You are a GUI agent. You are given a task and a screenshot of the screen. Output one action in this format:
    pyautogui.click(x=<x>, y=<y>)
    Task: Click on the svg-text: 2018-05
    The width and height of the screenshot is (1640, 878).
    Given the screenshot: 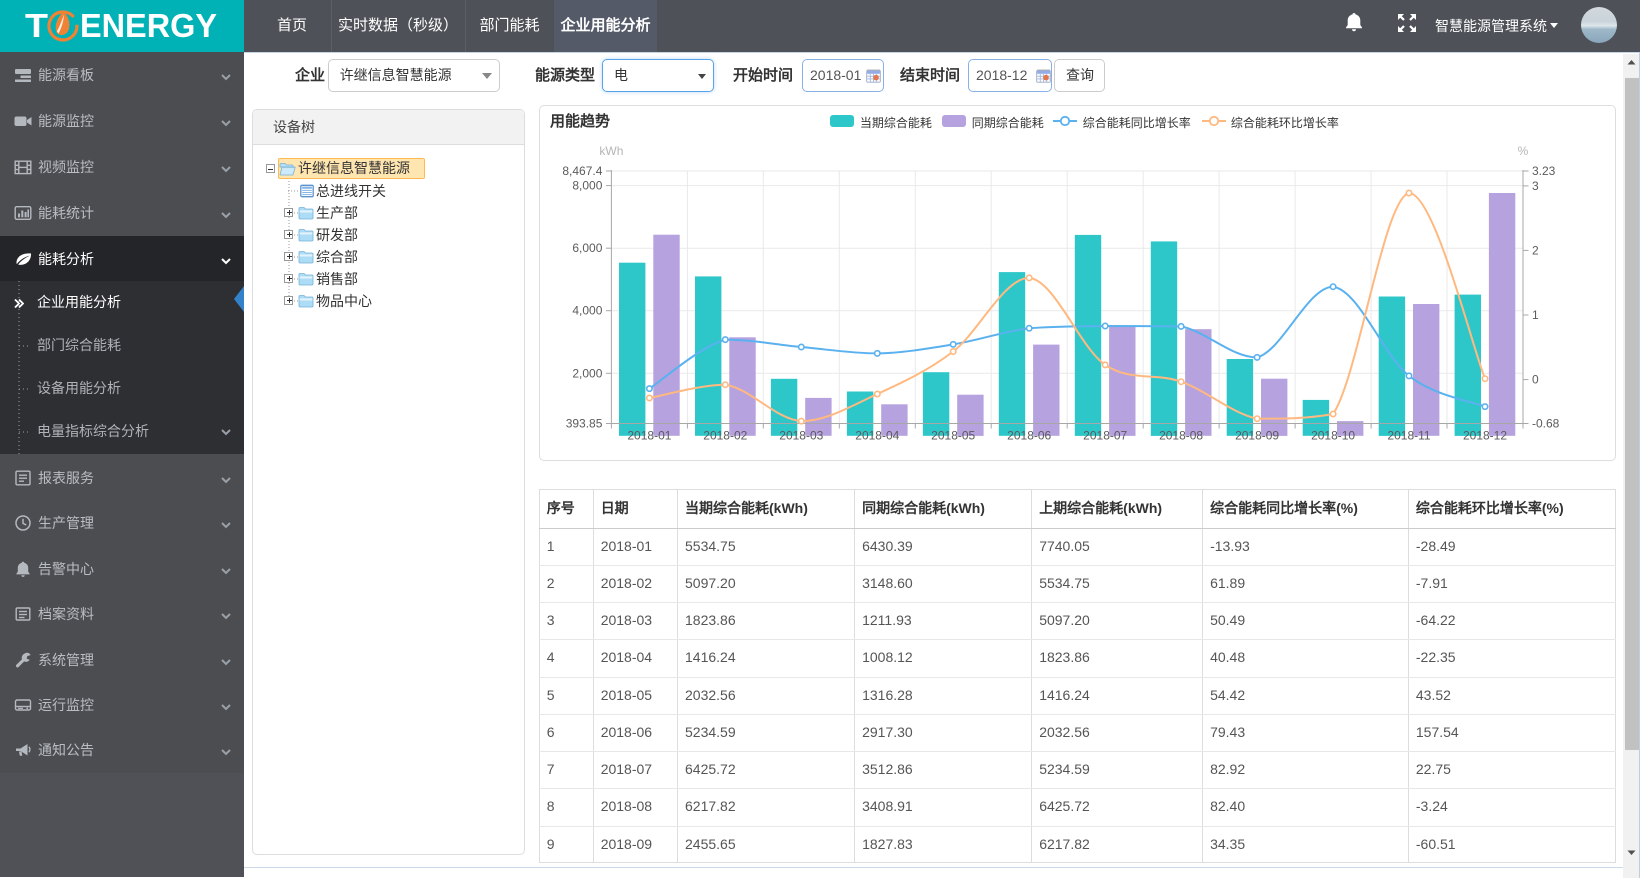 What is the action you would take?
    pyautogui.click(x=953, y=436)
    